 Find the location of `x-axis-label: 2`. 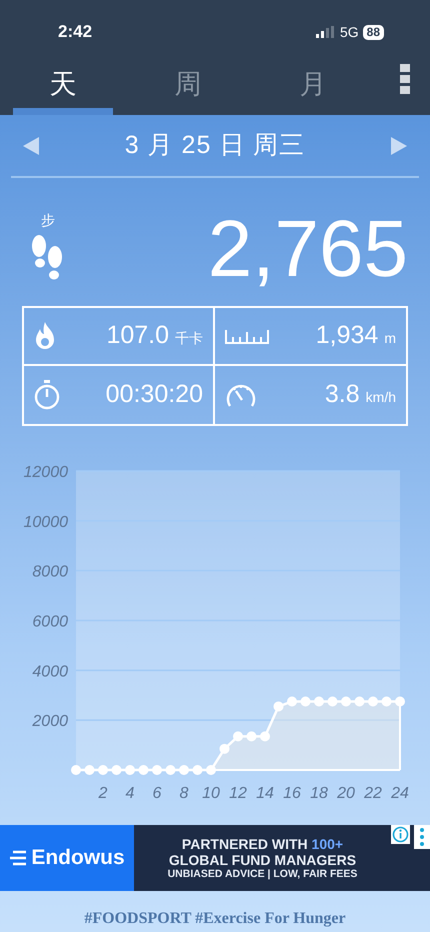

x-axis-label: 2 is located at coordinates (103, 793).